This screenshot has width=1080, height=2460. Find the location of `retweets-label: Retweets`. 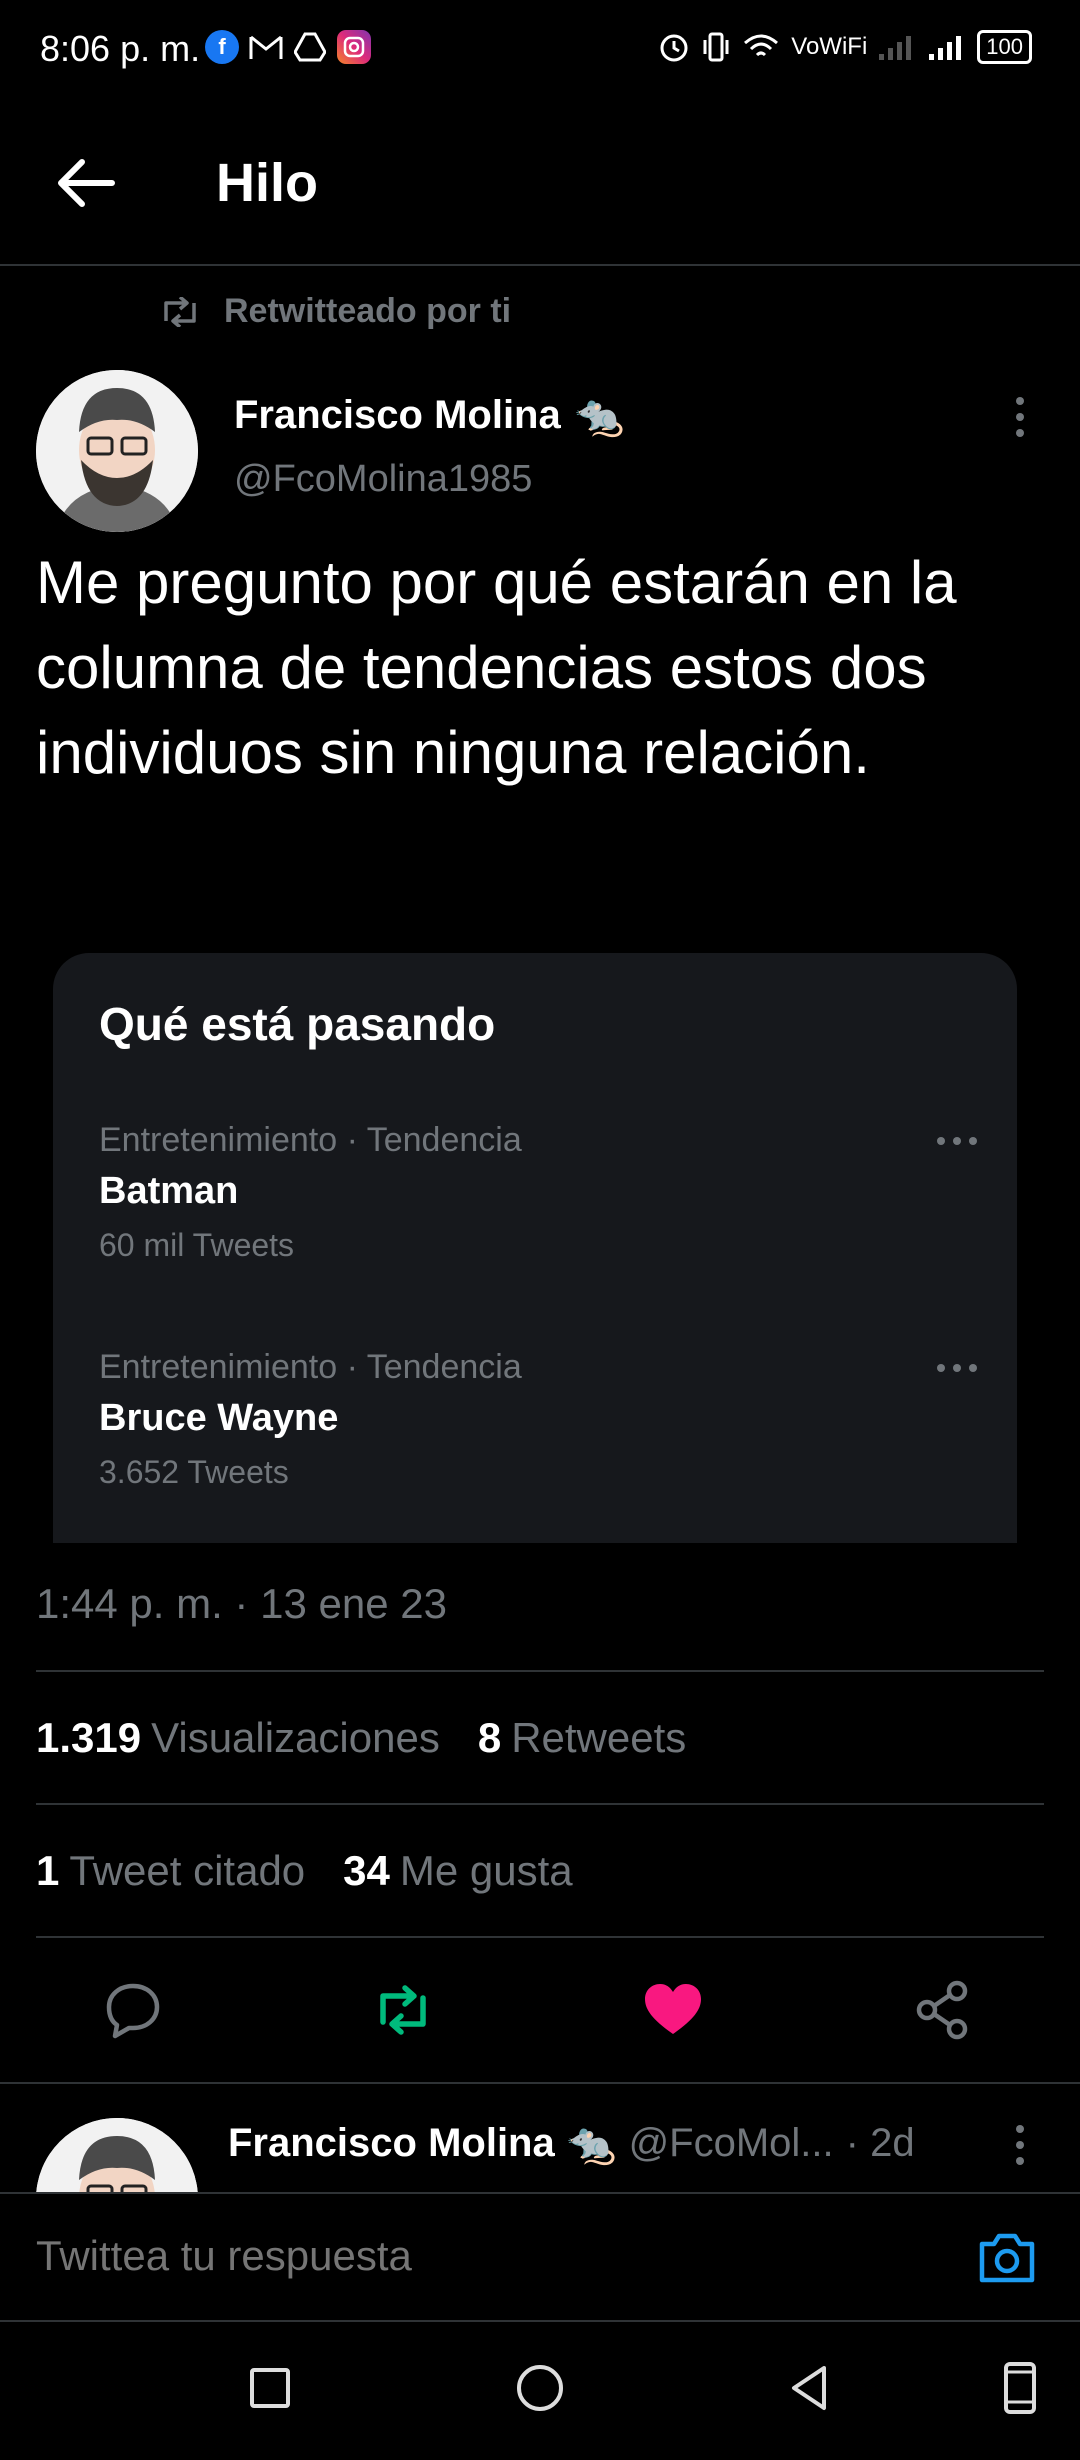

retweets-label: Retweets is located at coordinates (599, 1737).